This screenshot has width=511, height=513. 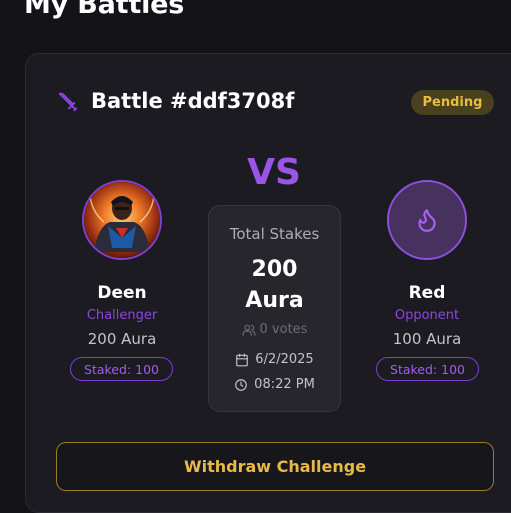 What do you see at coordinates (452, 102) in the screenshot?
I see `status-badge: Pending` at bounding box center [452, 102].